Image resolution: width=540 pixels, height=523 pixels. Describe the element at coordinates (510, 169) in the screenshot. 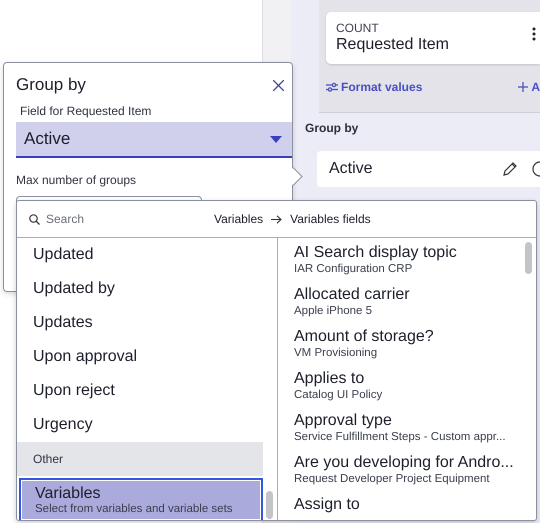

I see `pencil-icon` at that location.